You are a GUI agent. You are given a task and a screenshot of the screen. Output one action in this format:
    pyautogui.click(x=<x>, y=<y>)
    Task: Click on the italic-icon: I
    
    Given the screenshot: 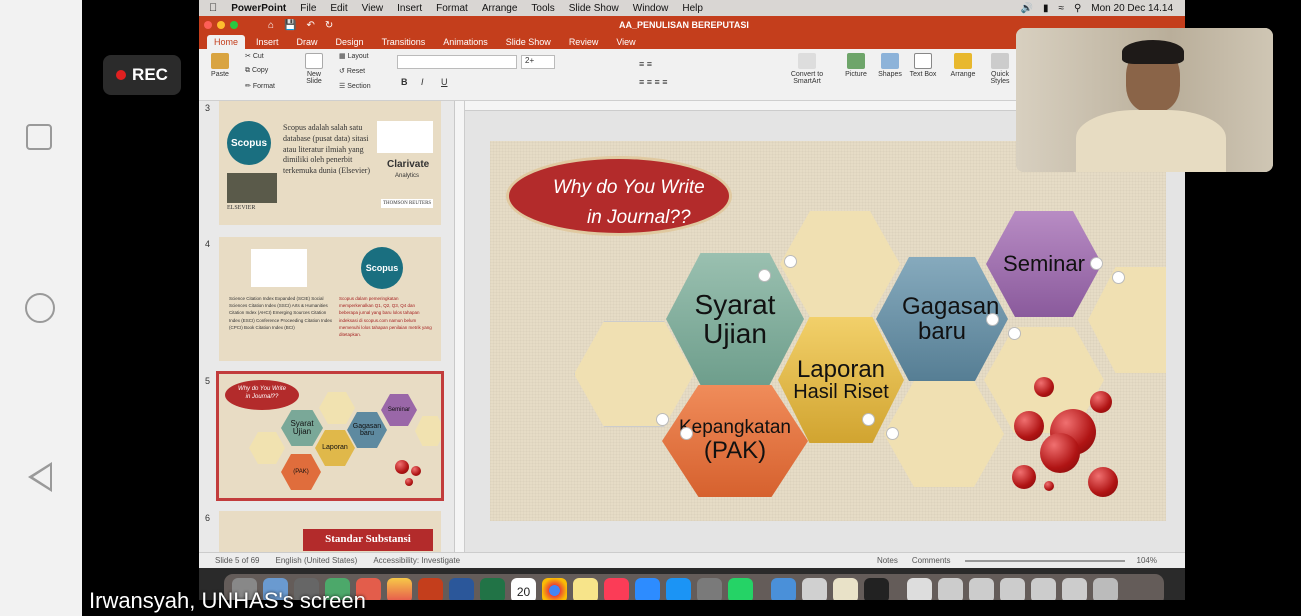 What is the action you would take?
    pyautogui.click(x=422, y=82)
    